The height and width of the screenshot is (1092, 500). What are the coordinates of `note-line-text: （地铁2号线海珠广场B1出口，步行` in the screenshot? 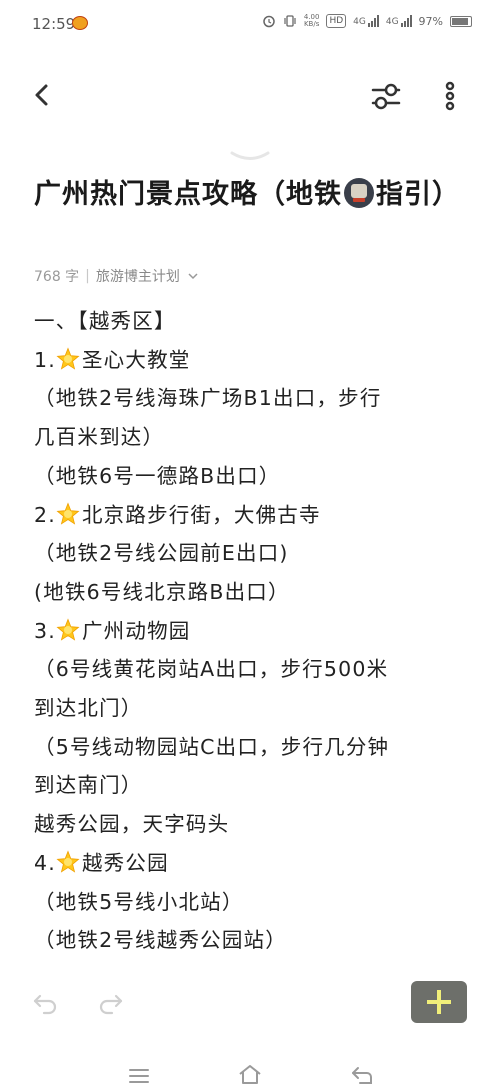 It's located at (208, 398).